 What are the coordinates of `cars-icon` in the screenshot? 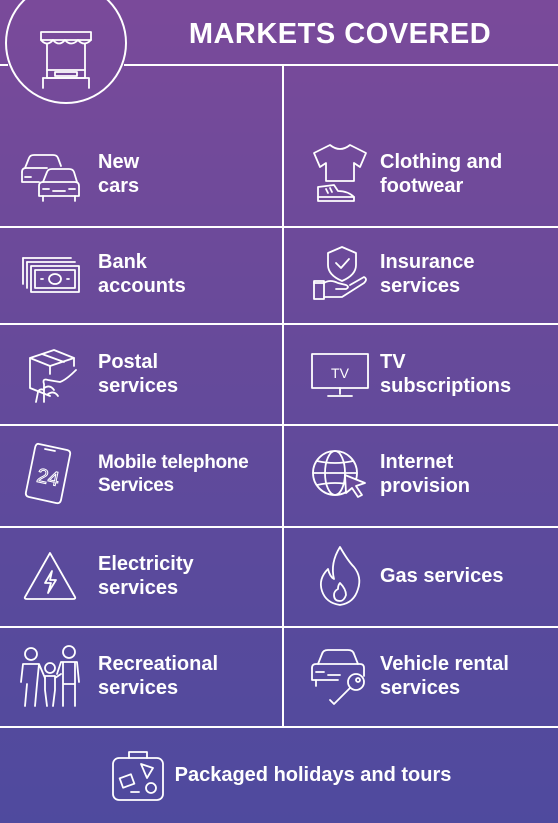 It's located at (50, 178).